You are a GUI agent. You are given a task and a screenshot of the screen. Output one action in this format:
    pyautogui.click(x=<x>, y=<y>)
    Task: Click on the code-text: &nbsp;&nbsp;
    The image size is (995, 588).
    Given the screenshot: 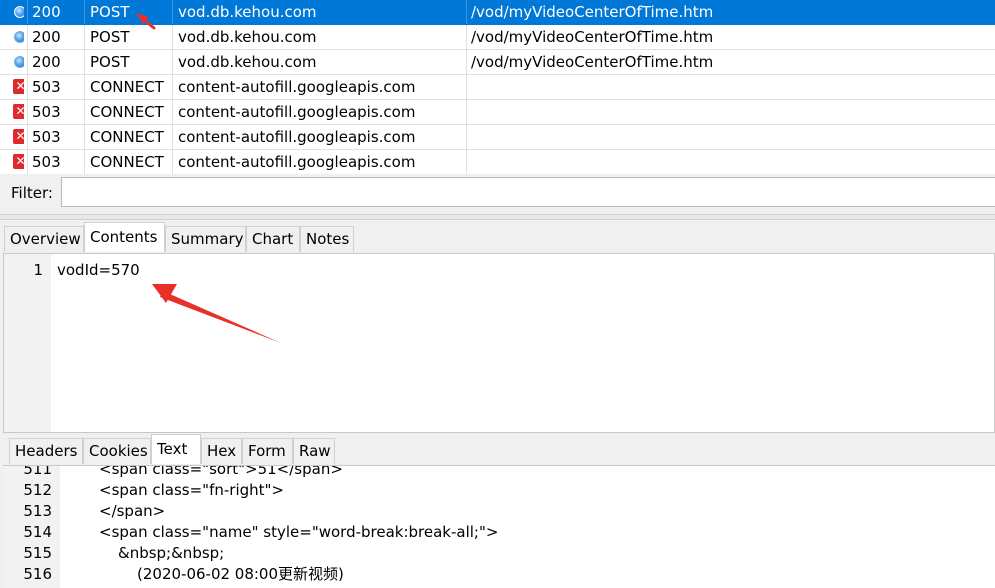 What is the action you would take?
    pyautogui.click(x=171, y=553)
    